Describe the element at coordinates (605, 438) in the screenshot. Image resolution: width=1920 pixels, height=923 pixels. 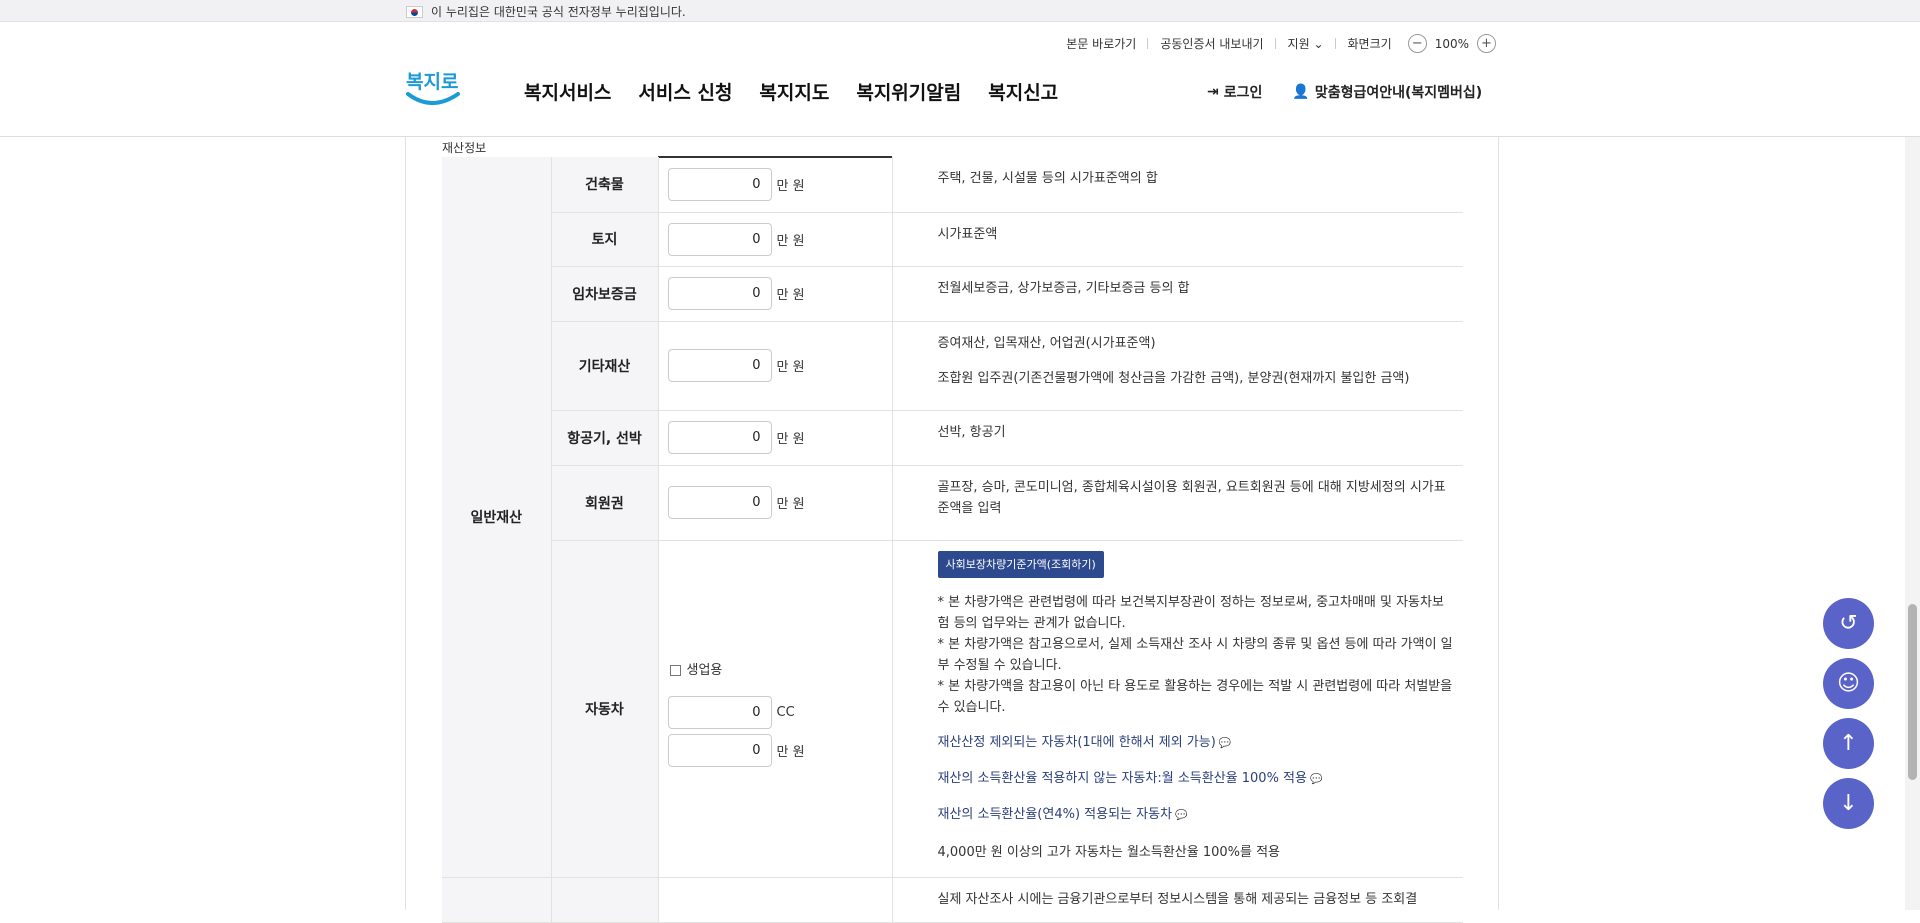
I see `row-label: 항공기, 선박` at that location.